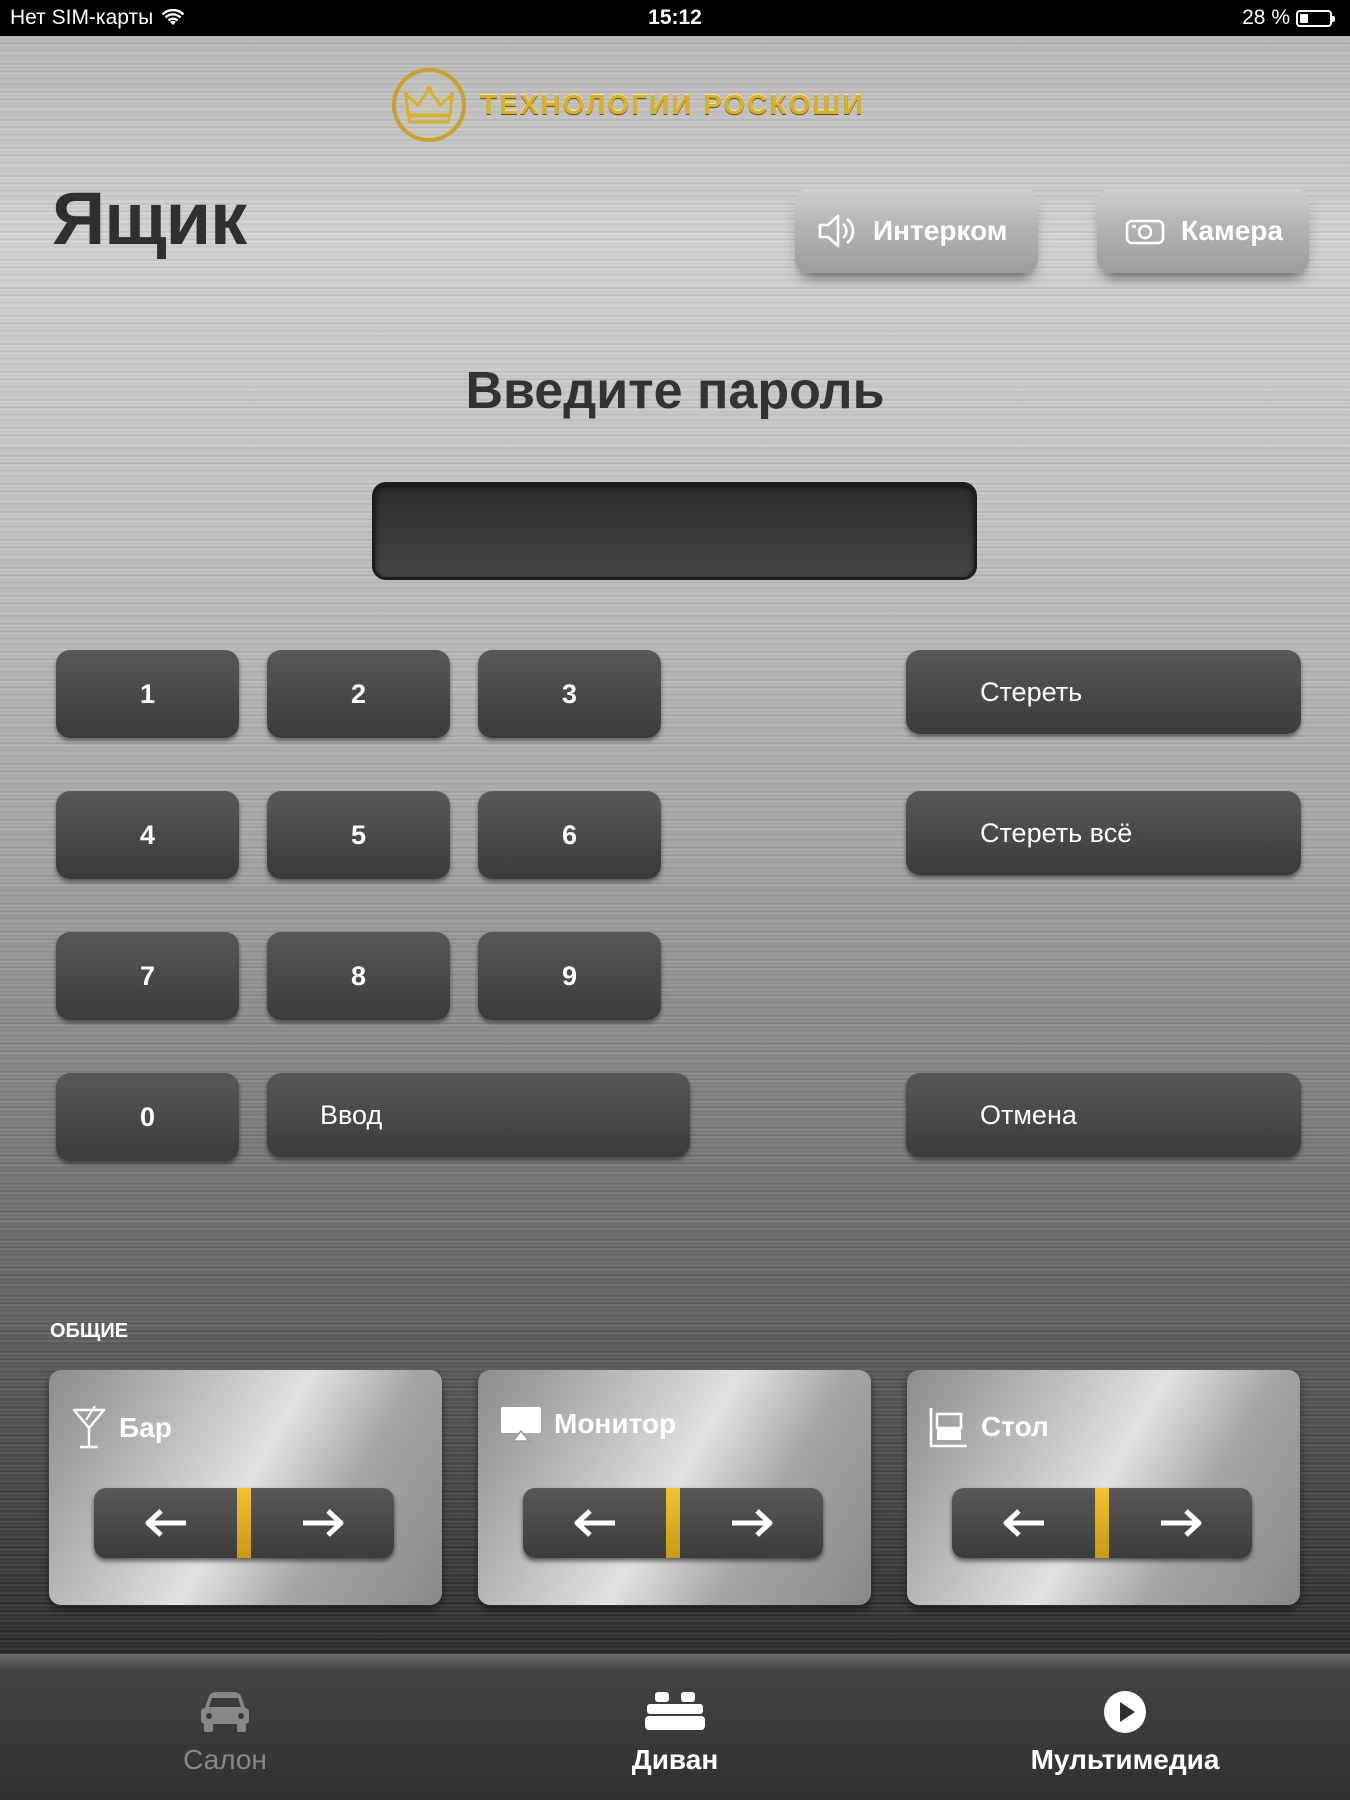 This screenshot has height=1800, width=1350. What do you see at coordinates (674, 531) in the screenshot?
I see `password-field` at bounding box center [674, 531].